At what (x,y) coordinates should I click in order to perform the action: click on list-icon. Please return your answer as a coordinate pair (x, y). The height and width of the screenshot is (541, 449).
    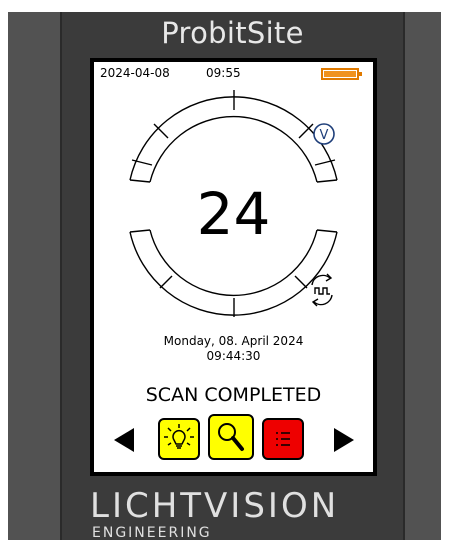
    Looking at the image, I should click on (283, 439).